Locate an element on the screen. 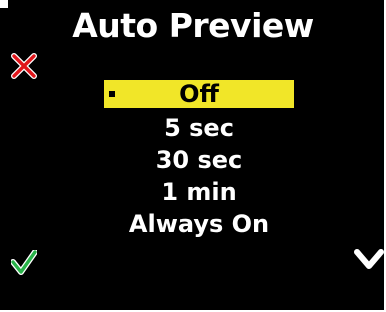  chevron-down-icon is located at coordinates (369, 259).